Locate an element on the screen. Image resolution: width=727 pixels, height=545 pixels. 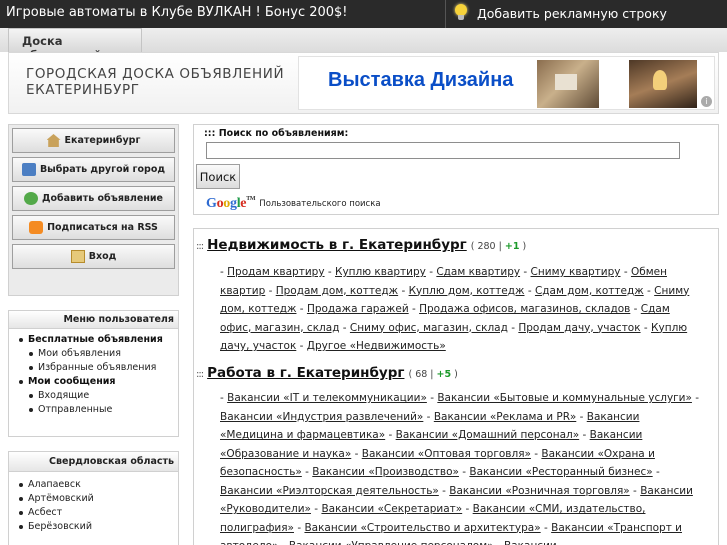
subcategory-link: Вакансии «Реклама и PR» is located at coordinates (505, 417).